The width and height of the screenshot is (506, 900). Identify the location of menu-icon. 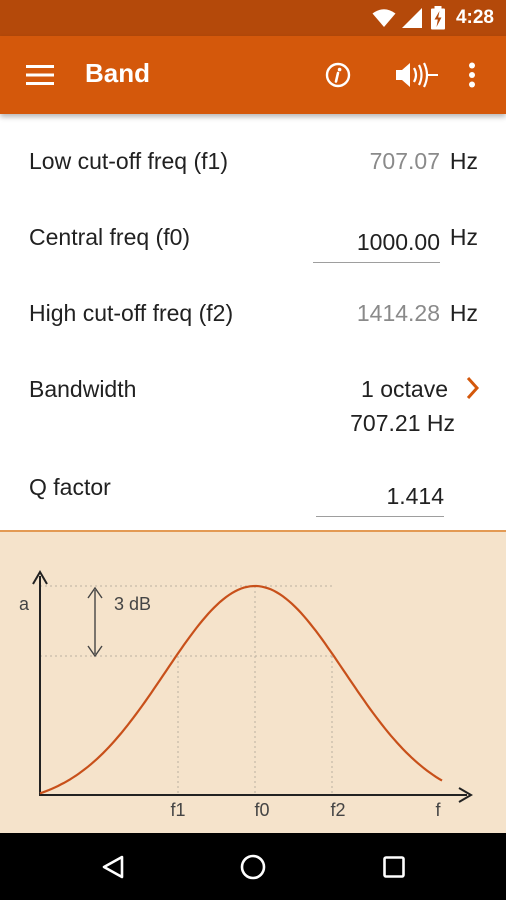
(40, 75).